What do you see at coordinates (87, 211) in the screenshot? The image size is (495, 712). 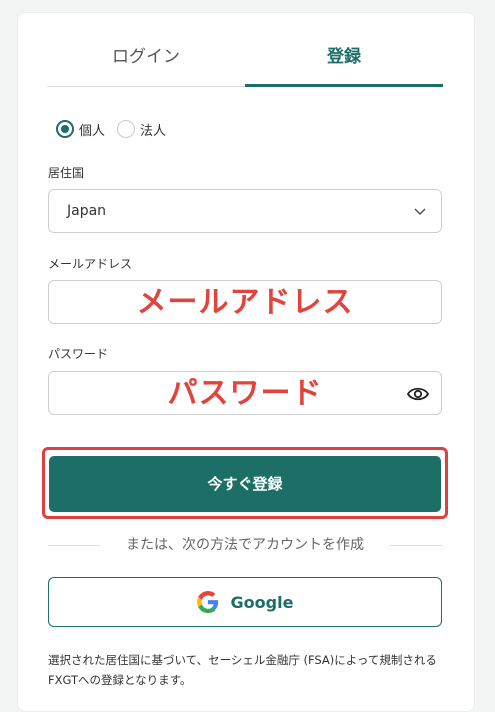 I see `country-value: Japan` at bounding box center [87, 211].